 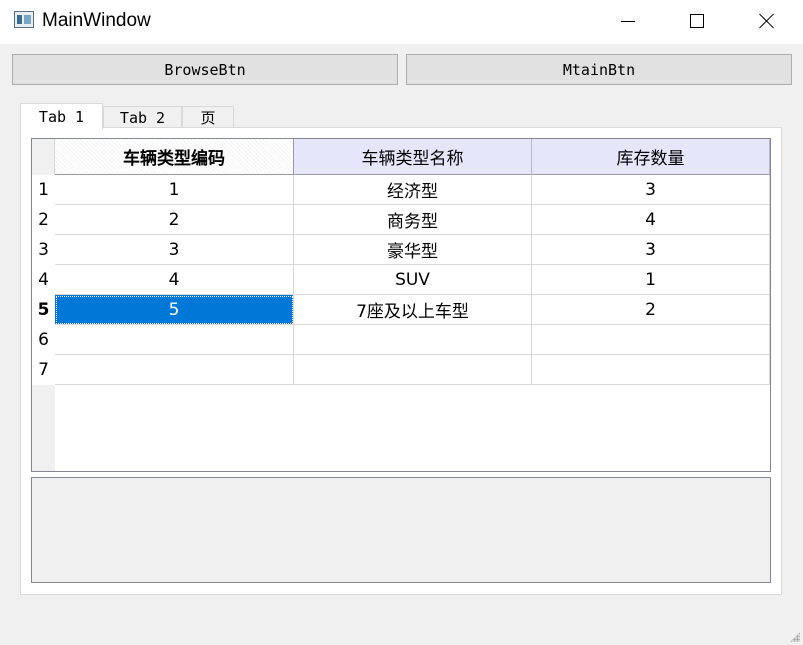 What do you see at coordinates (651, 157) in the screenshot?
I see `column-header-stock-qty: 库存数量` at bounding box center [651, 157].